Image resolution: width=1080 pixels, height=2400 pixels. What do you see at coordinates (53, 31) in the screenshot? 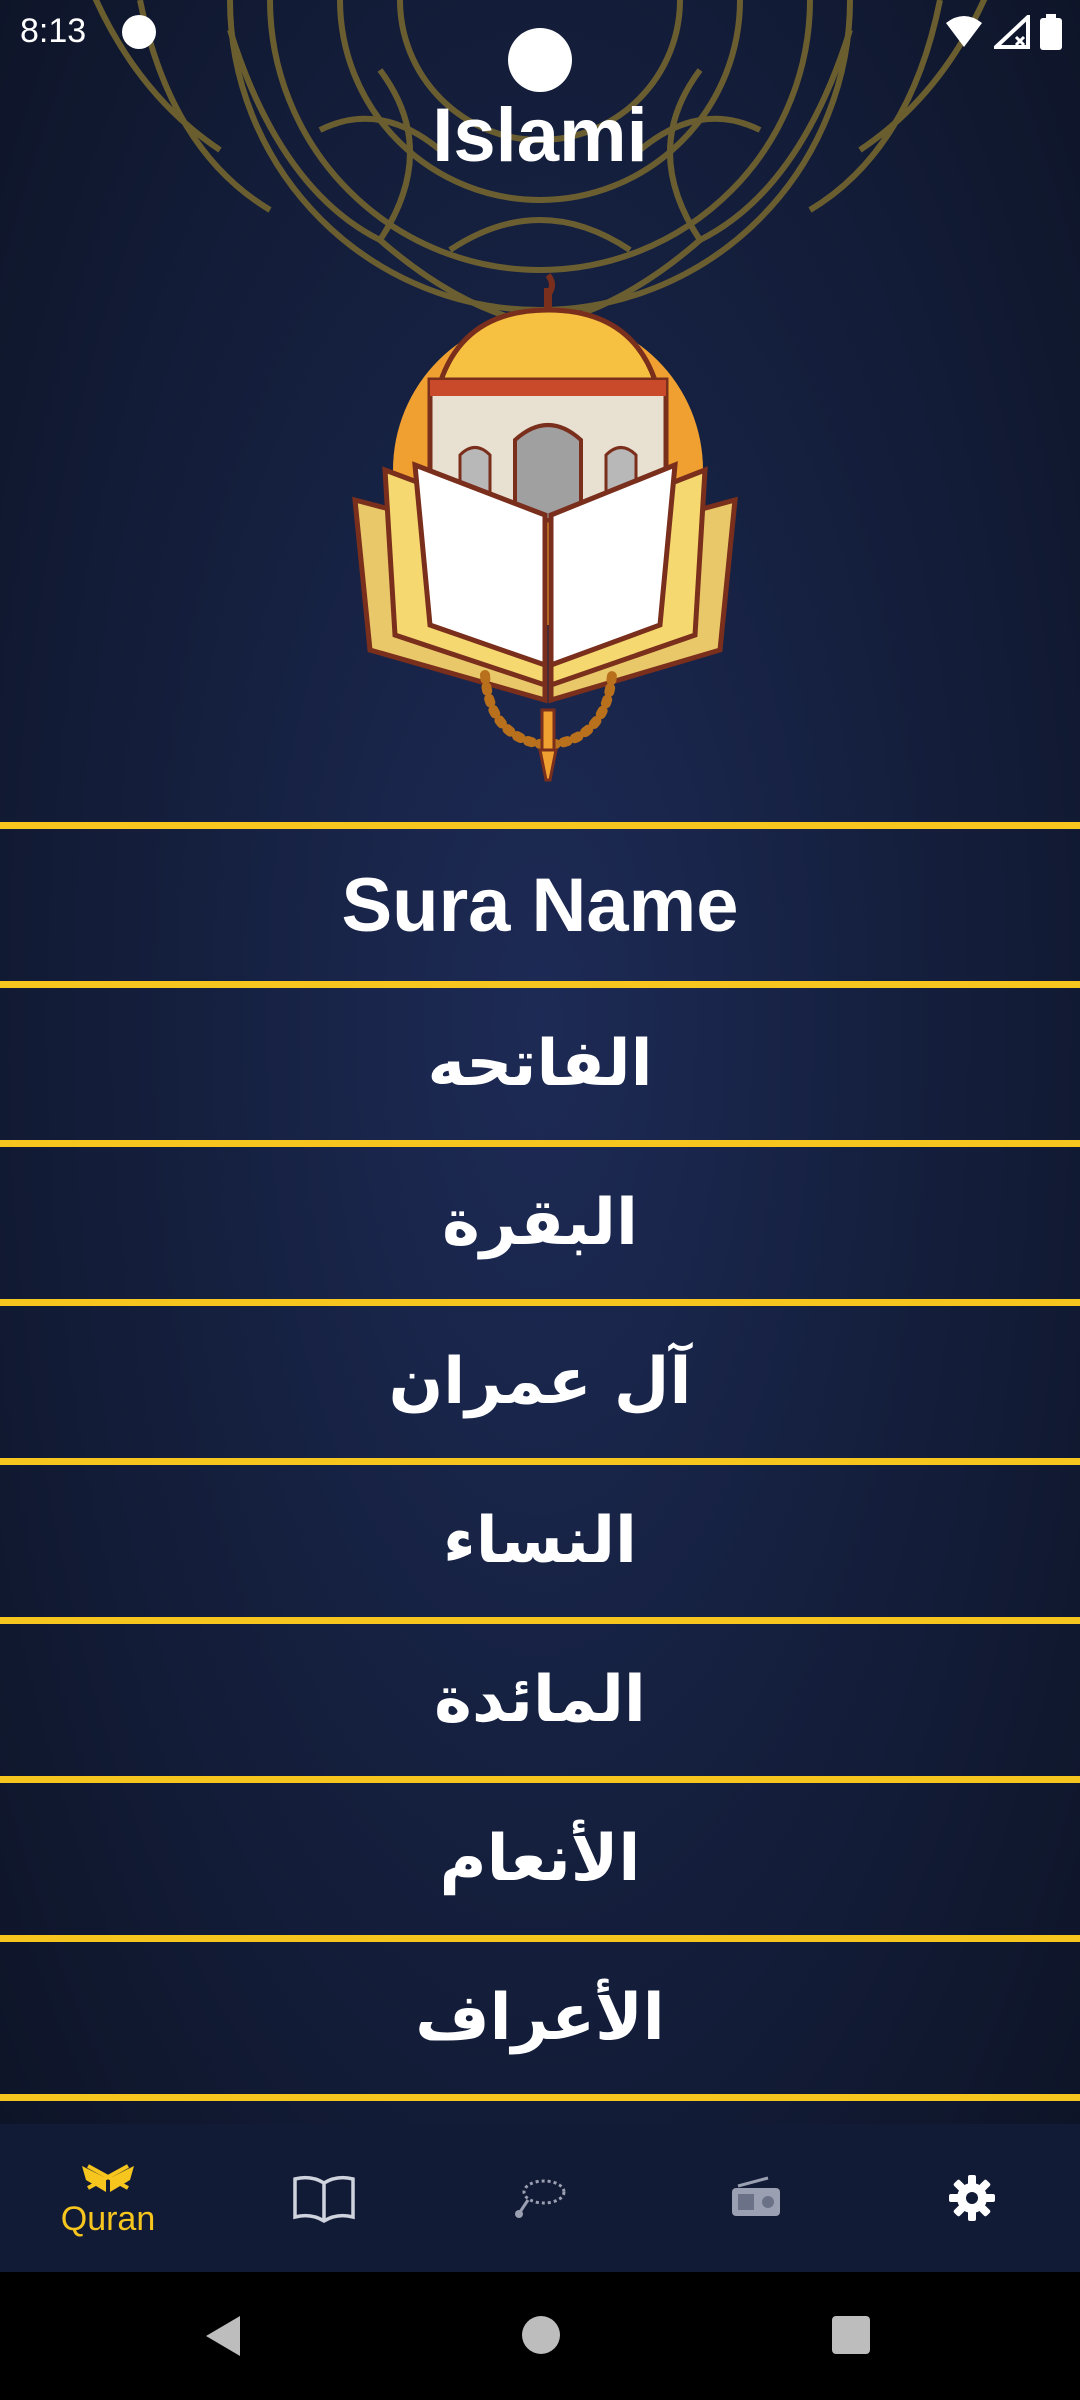
I see `status-time: 8:13` at bounding box center [53, 31].